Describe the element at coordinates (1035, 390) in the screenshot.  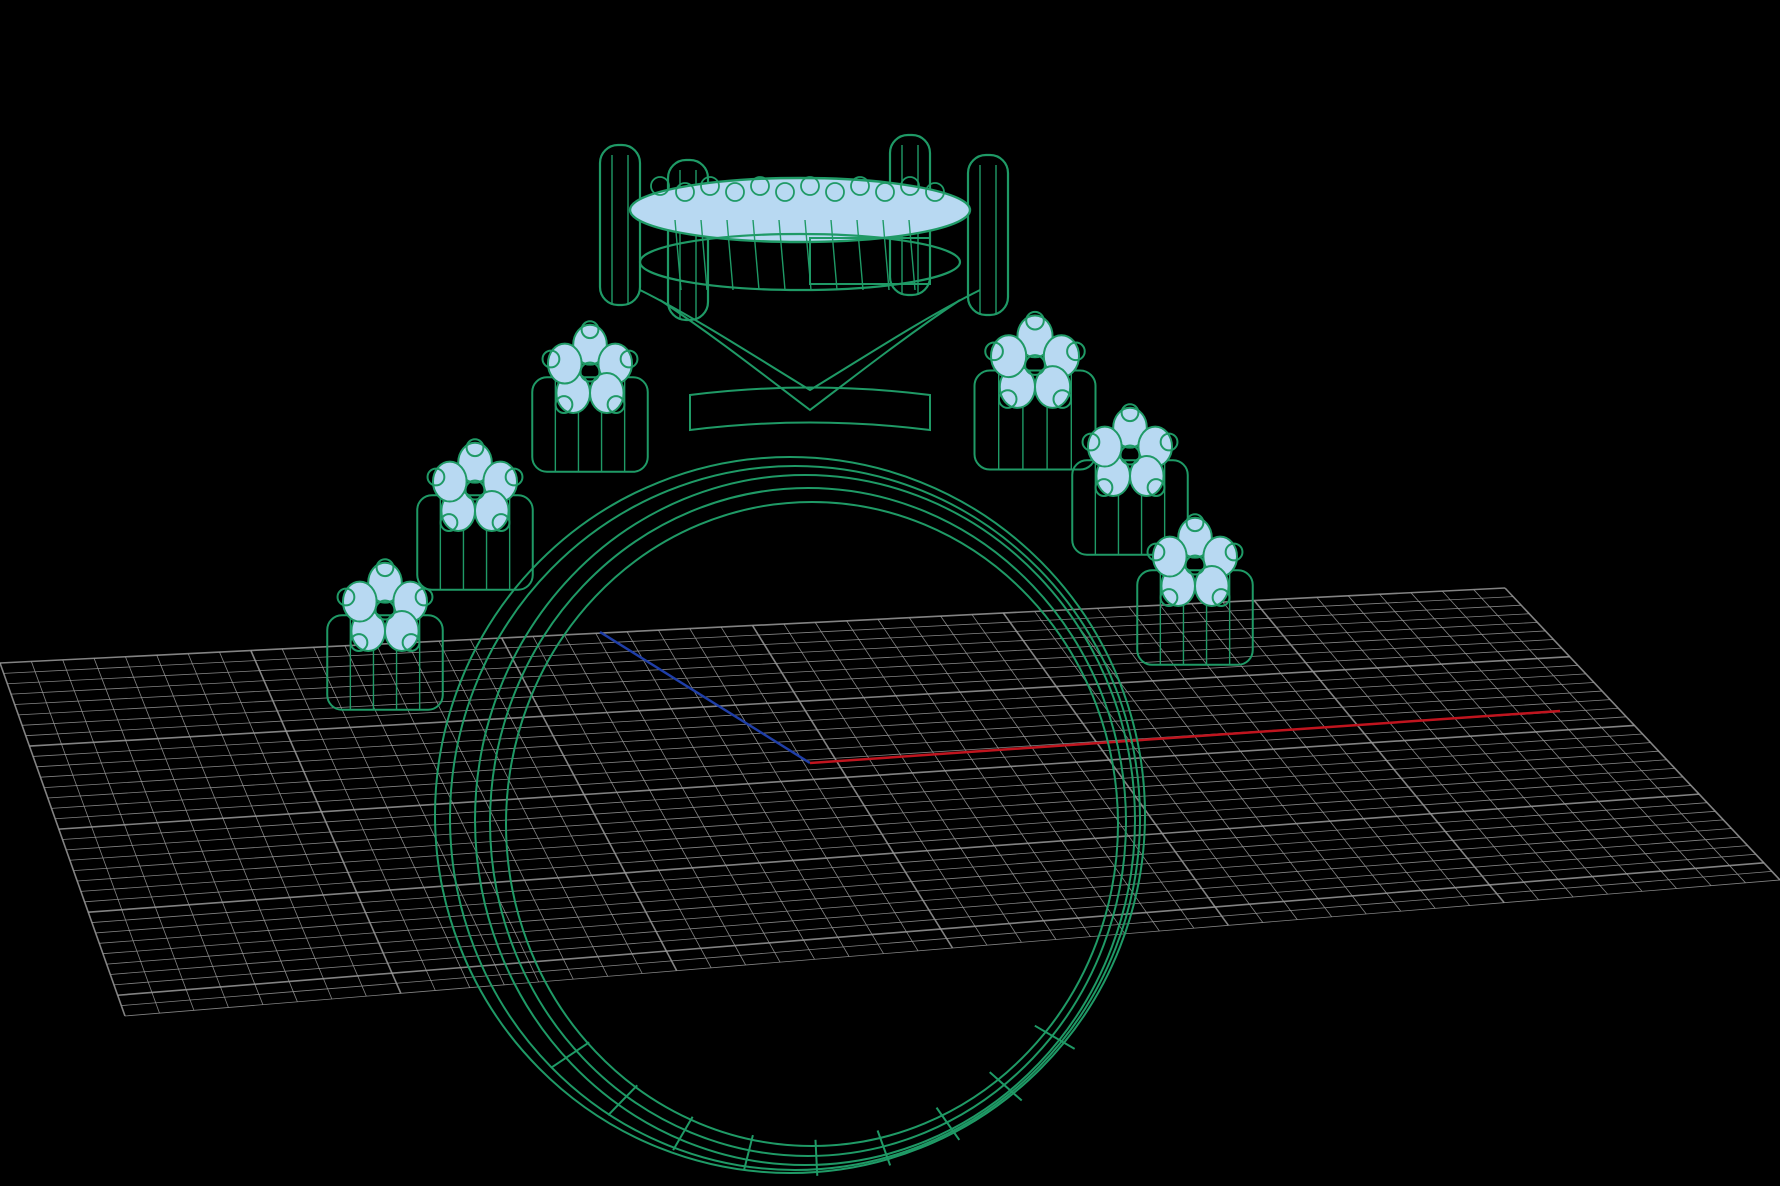
I see `cluster-head-right-top` at that location.